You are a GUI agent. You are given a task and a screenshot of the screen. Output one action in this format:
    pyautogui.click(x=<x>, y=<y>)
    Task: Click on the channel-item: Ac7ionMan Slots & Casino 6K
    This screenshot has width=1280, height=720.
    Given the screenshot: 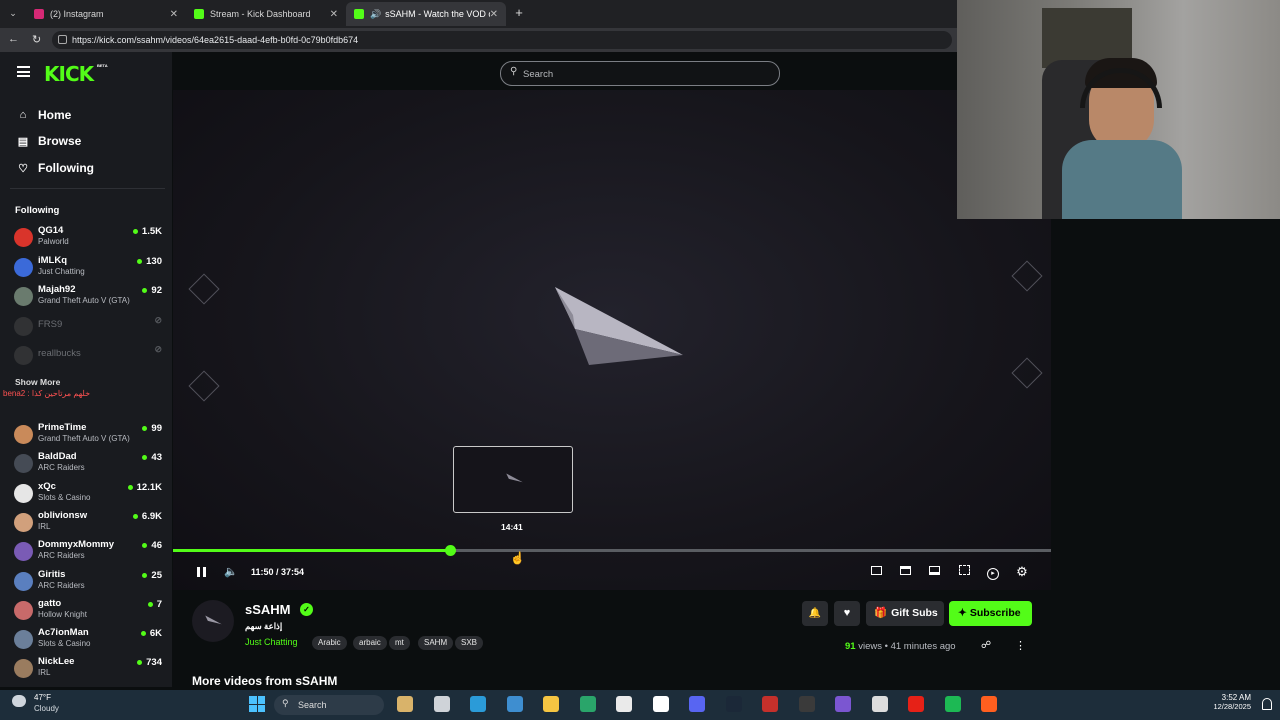 What is the action you would take?
    pyautogui.click(x=89, y=641)
    